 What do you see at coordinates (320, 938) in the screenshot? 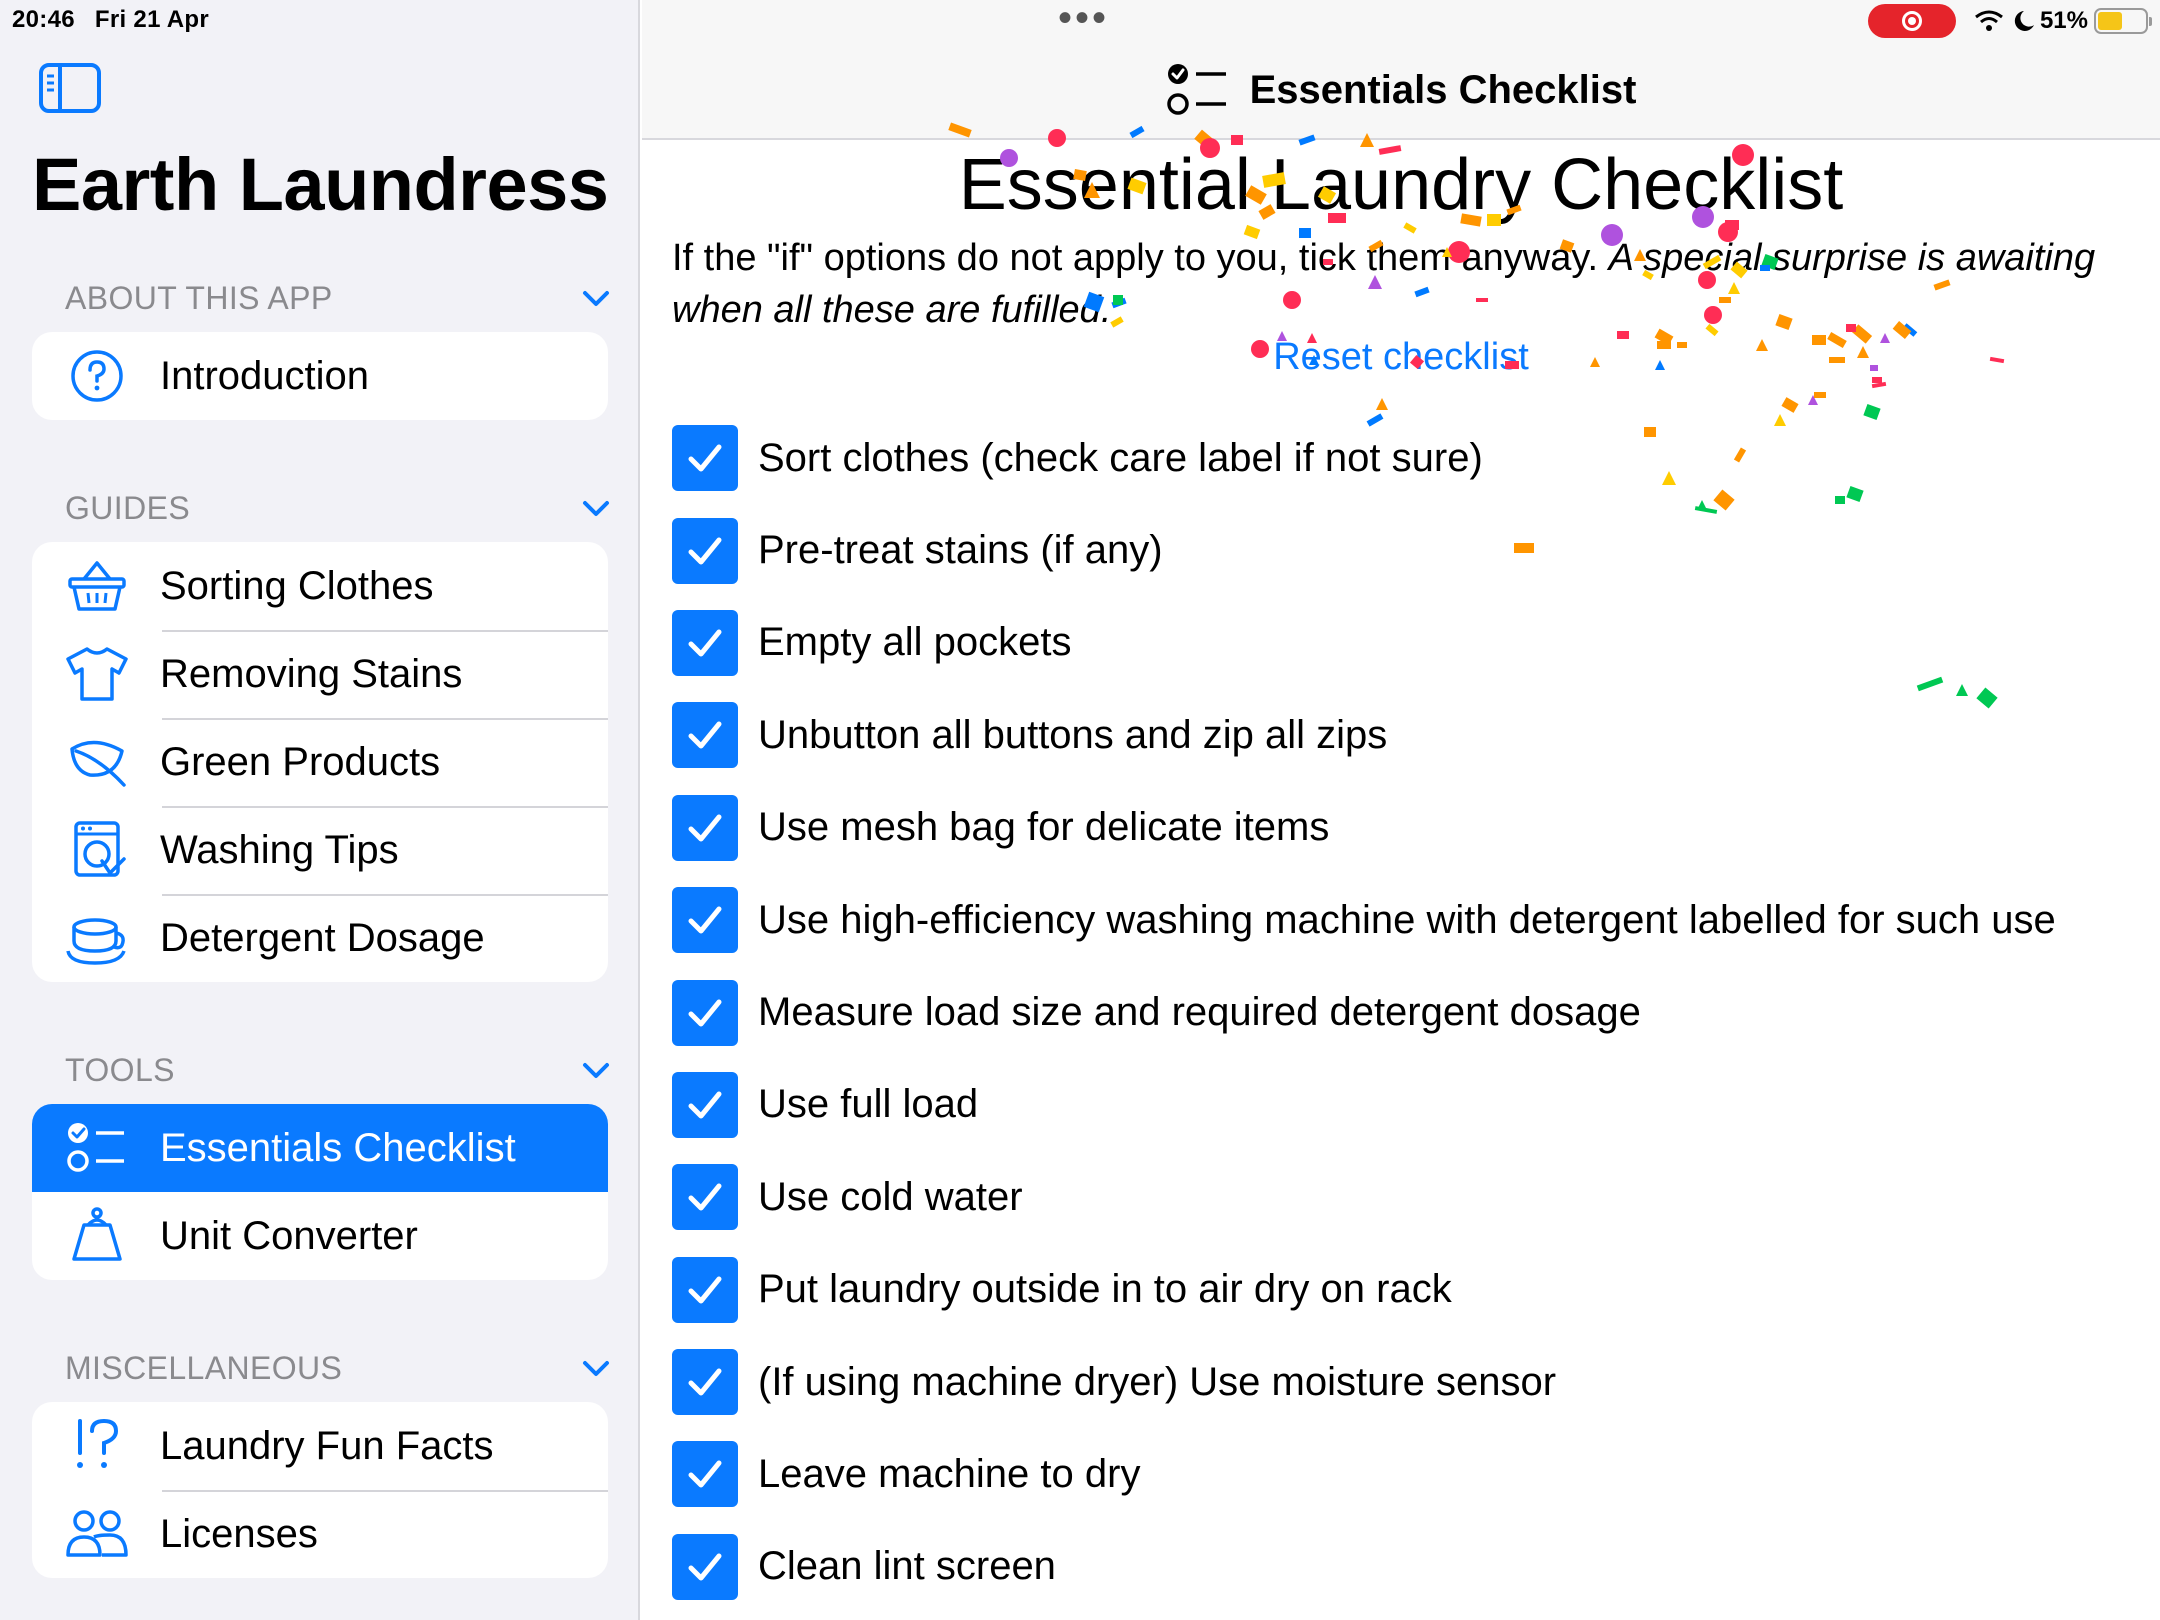
I see `sidebar-item-detergent-dosage: Detergent Dosage` at bounding box center [320, 938].